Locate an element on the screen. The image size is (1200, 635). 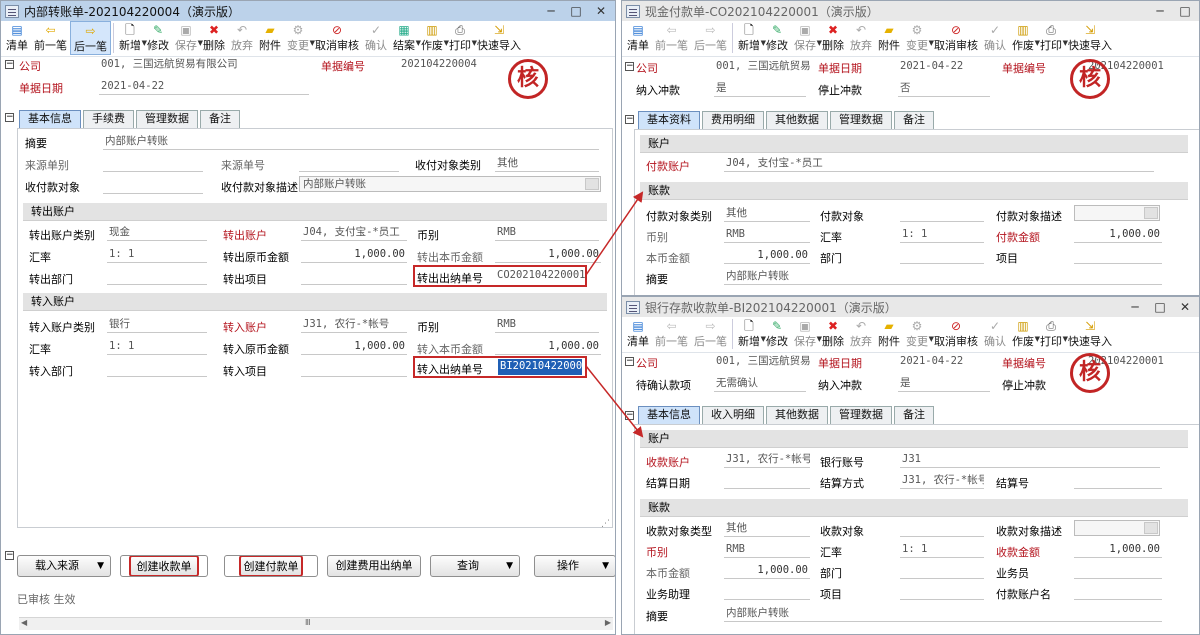
load-source-button: 载入来源 ▼ is located at coordinates (64, 566).